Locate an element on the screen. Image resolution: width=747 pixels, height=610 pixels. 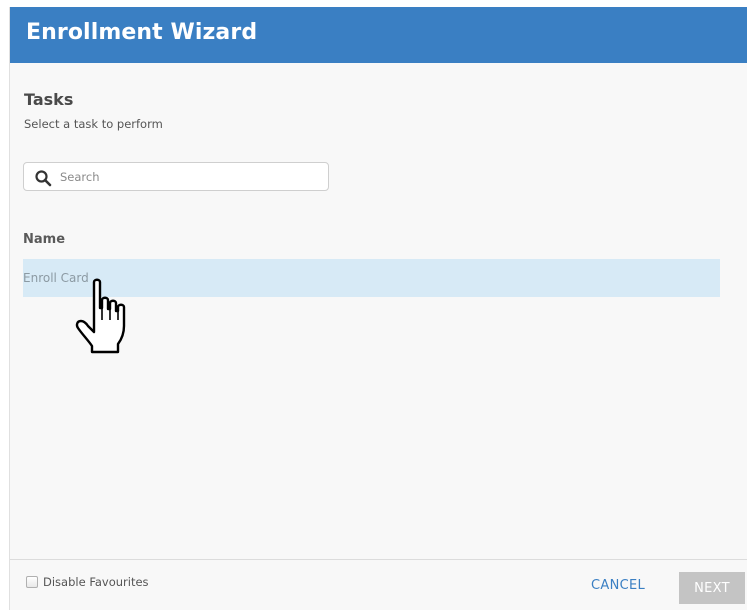
section-heading: Tasks is located at coordinates (49, 99).